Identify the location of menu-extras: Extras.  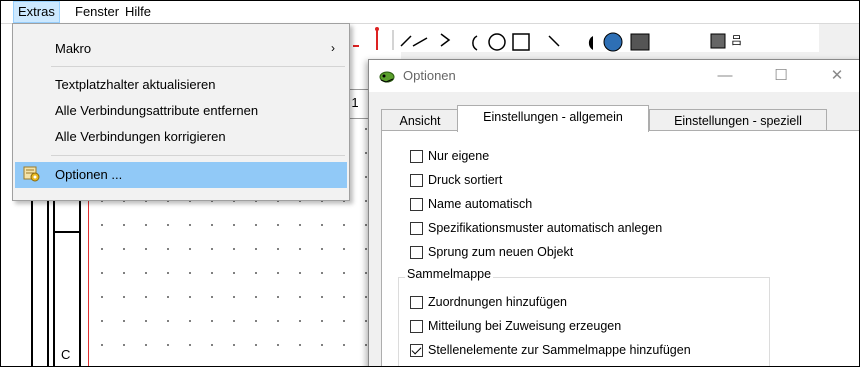
(36, 12).